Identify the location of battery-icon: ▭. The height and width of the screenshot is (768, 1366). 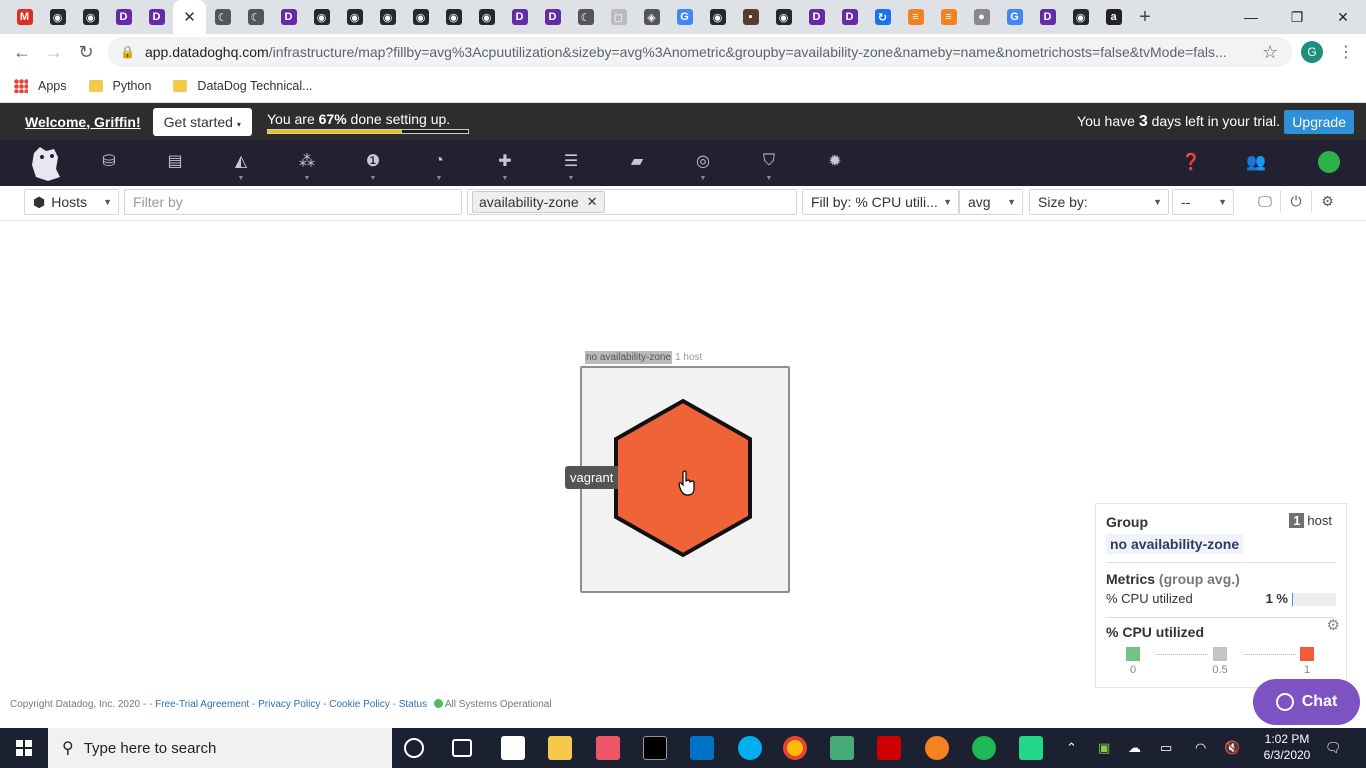
(1166, 748).